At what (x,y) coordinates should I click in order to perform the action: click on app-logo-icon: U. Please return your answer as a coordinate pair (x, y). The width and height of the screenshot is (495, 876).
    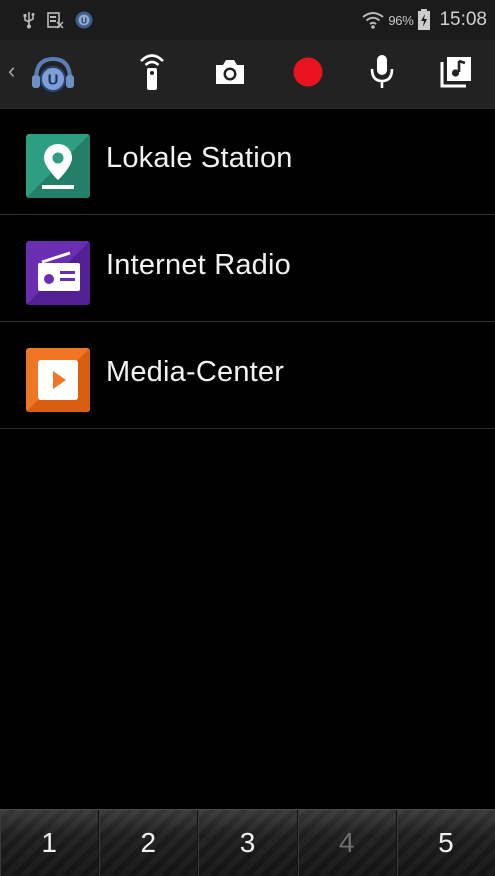
    Looking at the image, I should click on (53, 77).